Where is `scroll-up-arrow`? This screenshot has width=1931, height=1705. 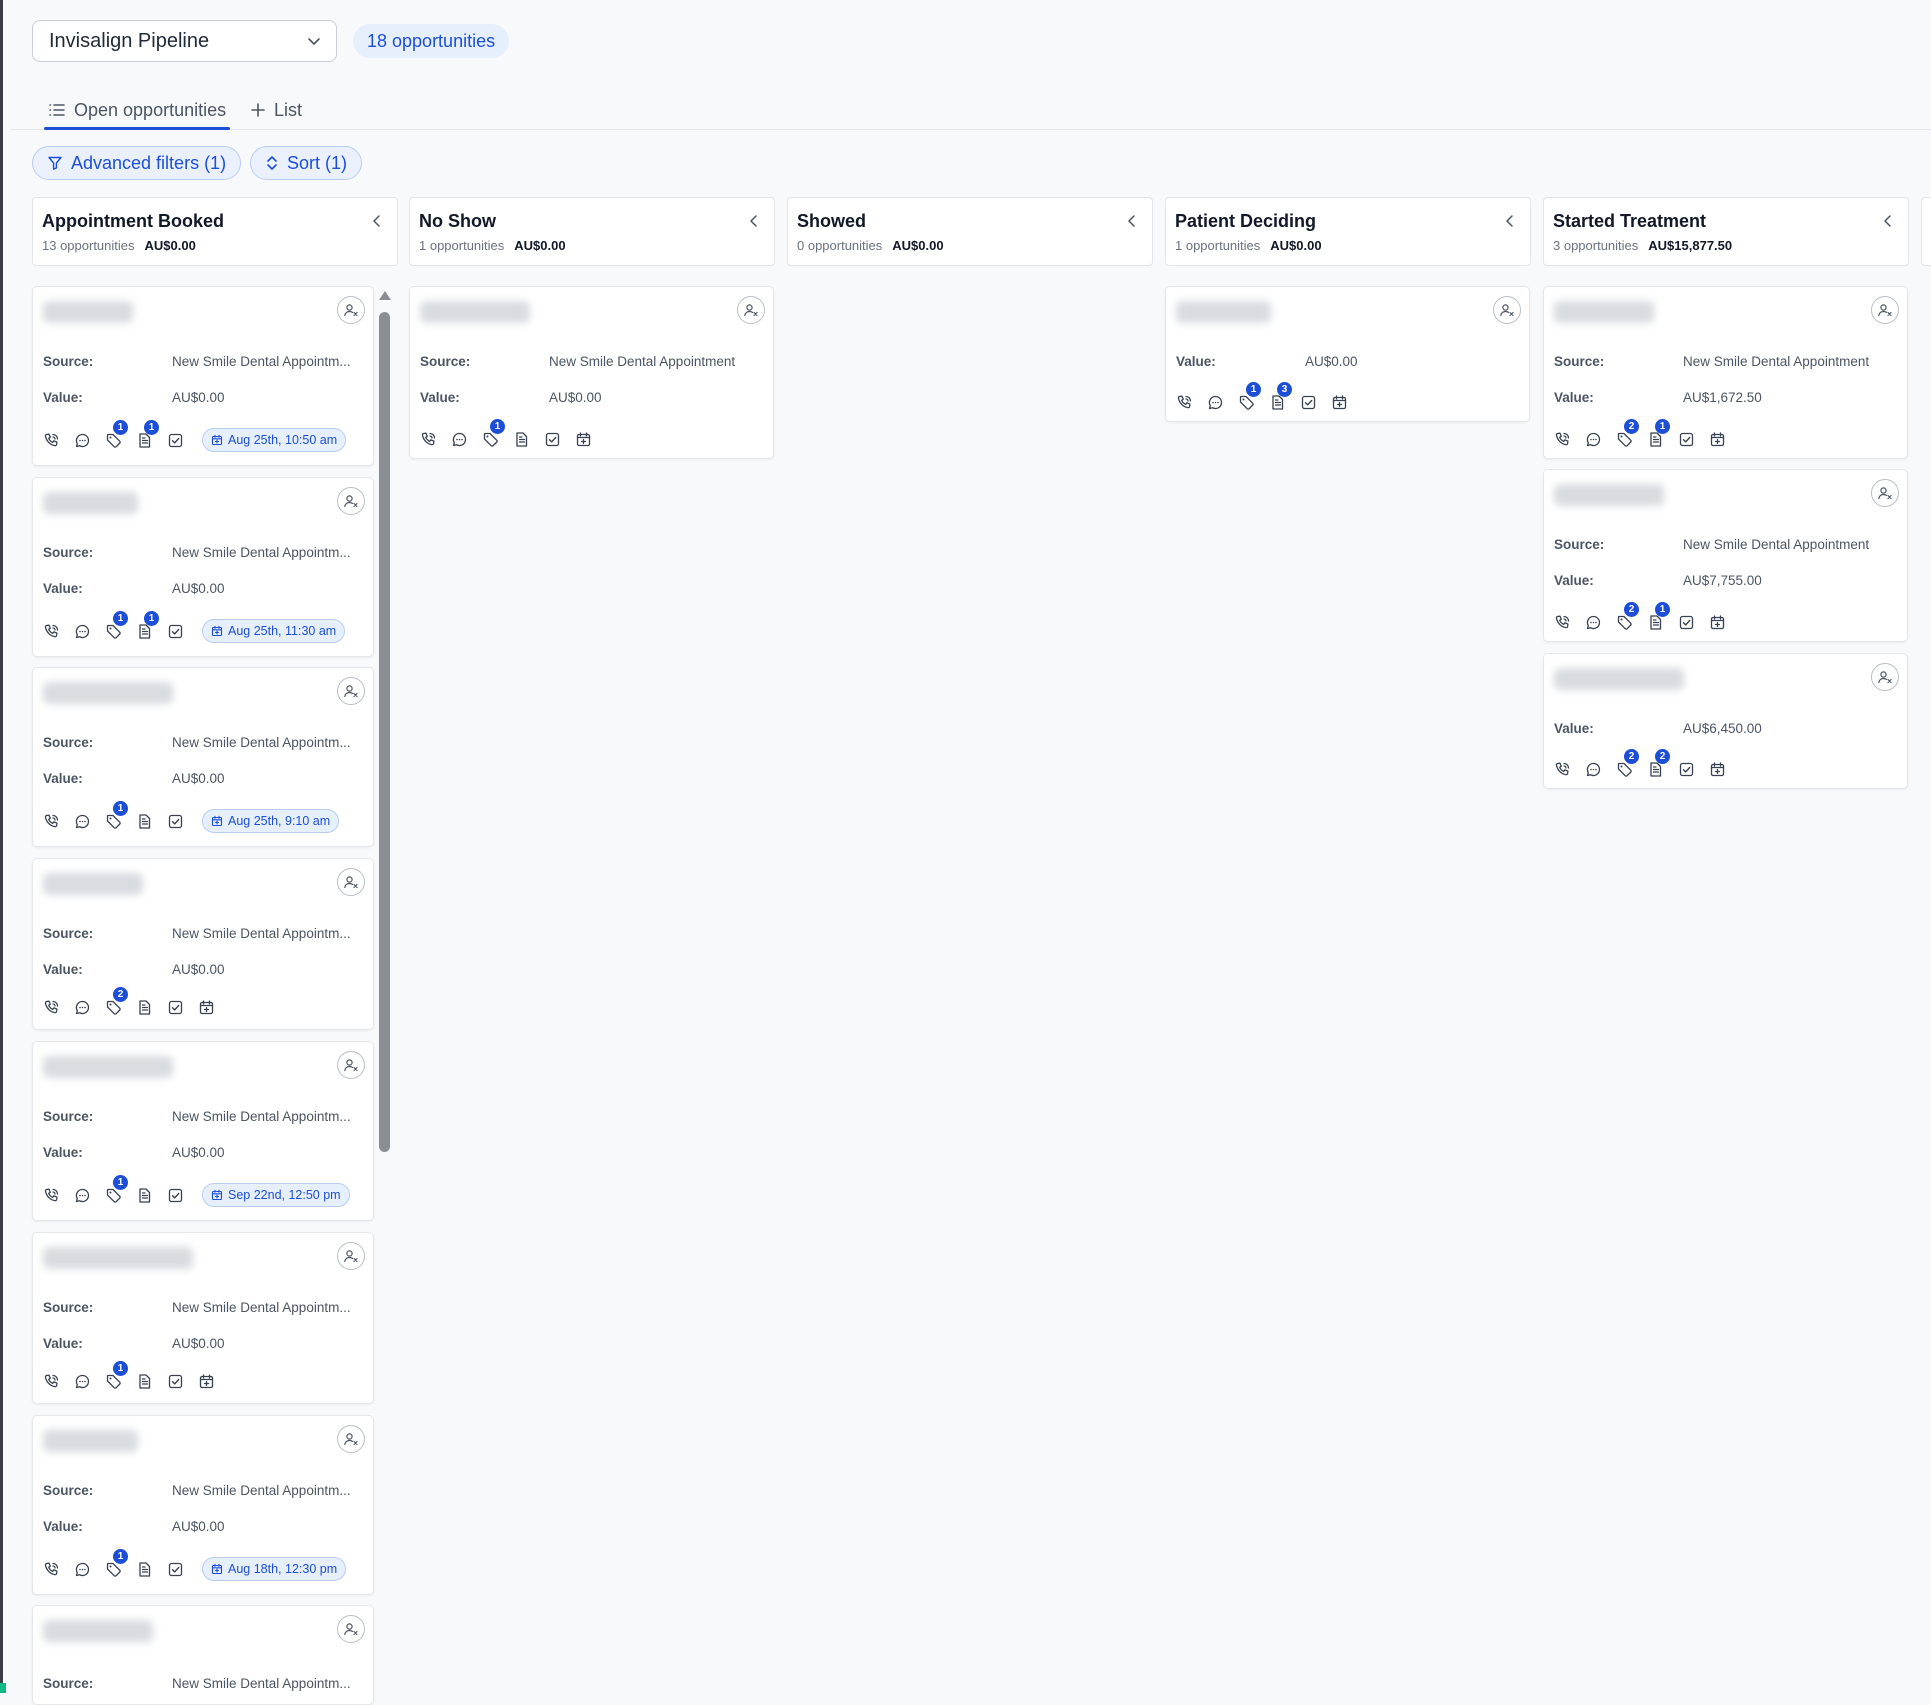 scroll-up-arrow is located at coordinates (385, 295).